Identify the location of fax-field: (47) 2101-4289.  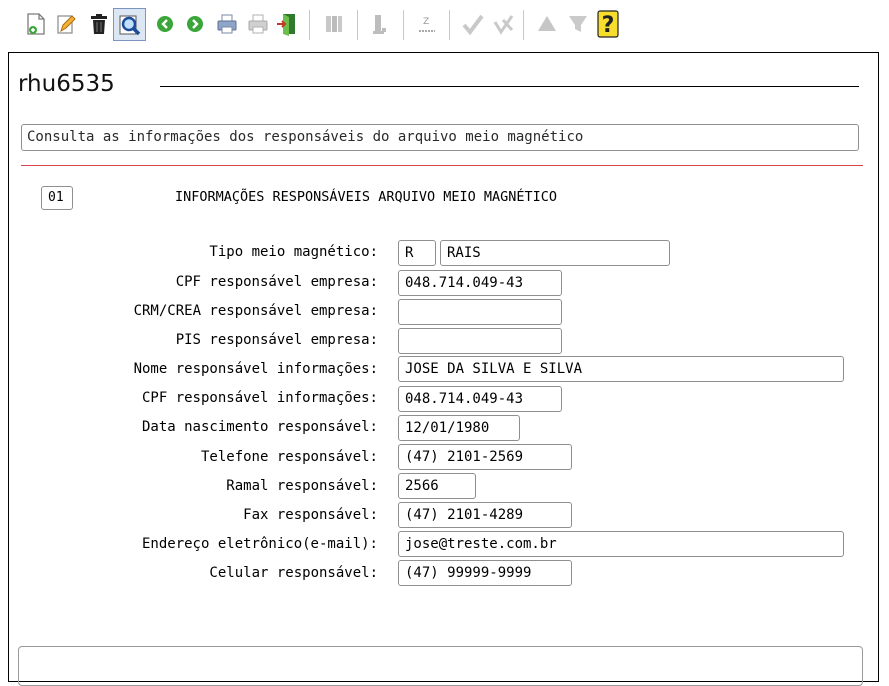
(485, 515).